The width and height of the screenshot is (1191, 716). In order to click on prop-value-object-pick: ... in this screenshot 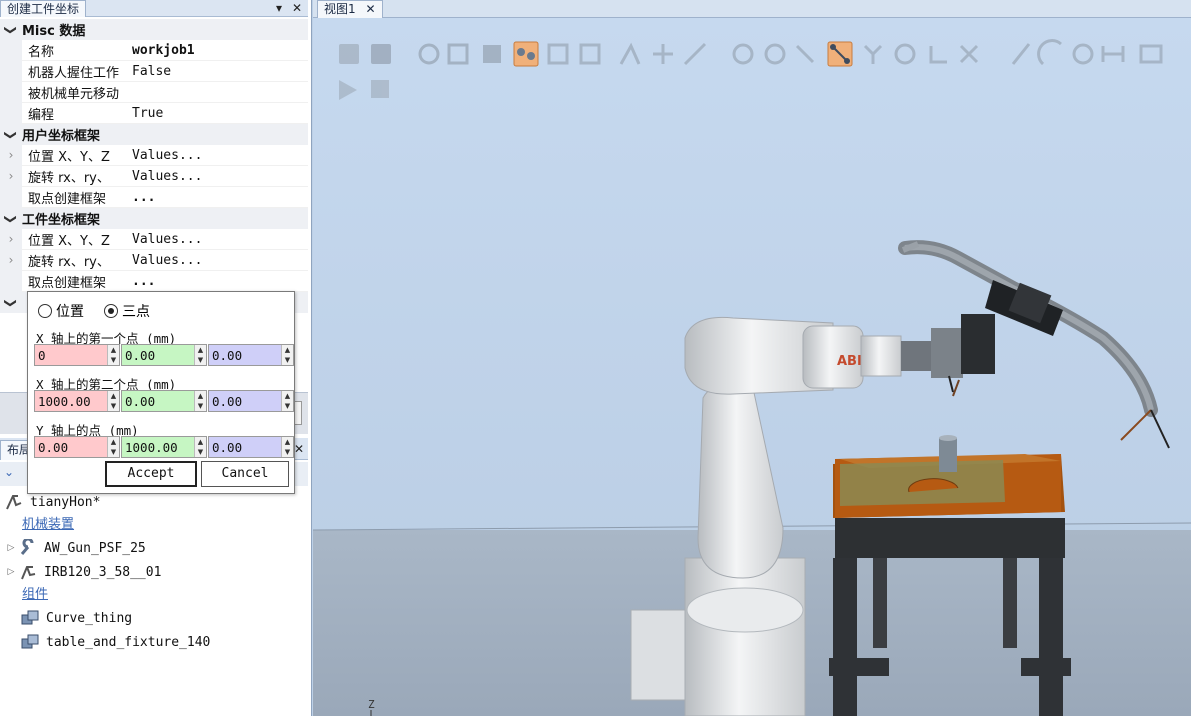, I will do `click(141, 281)`.